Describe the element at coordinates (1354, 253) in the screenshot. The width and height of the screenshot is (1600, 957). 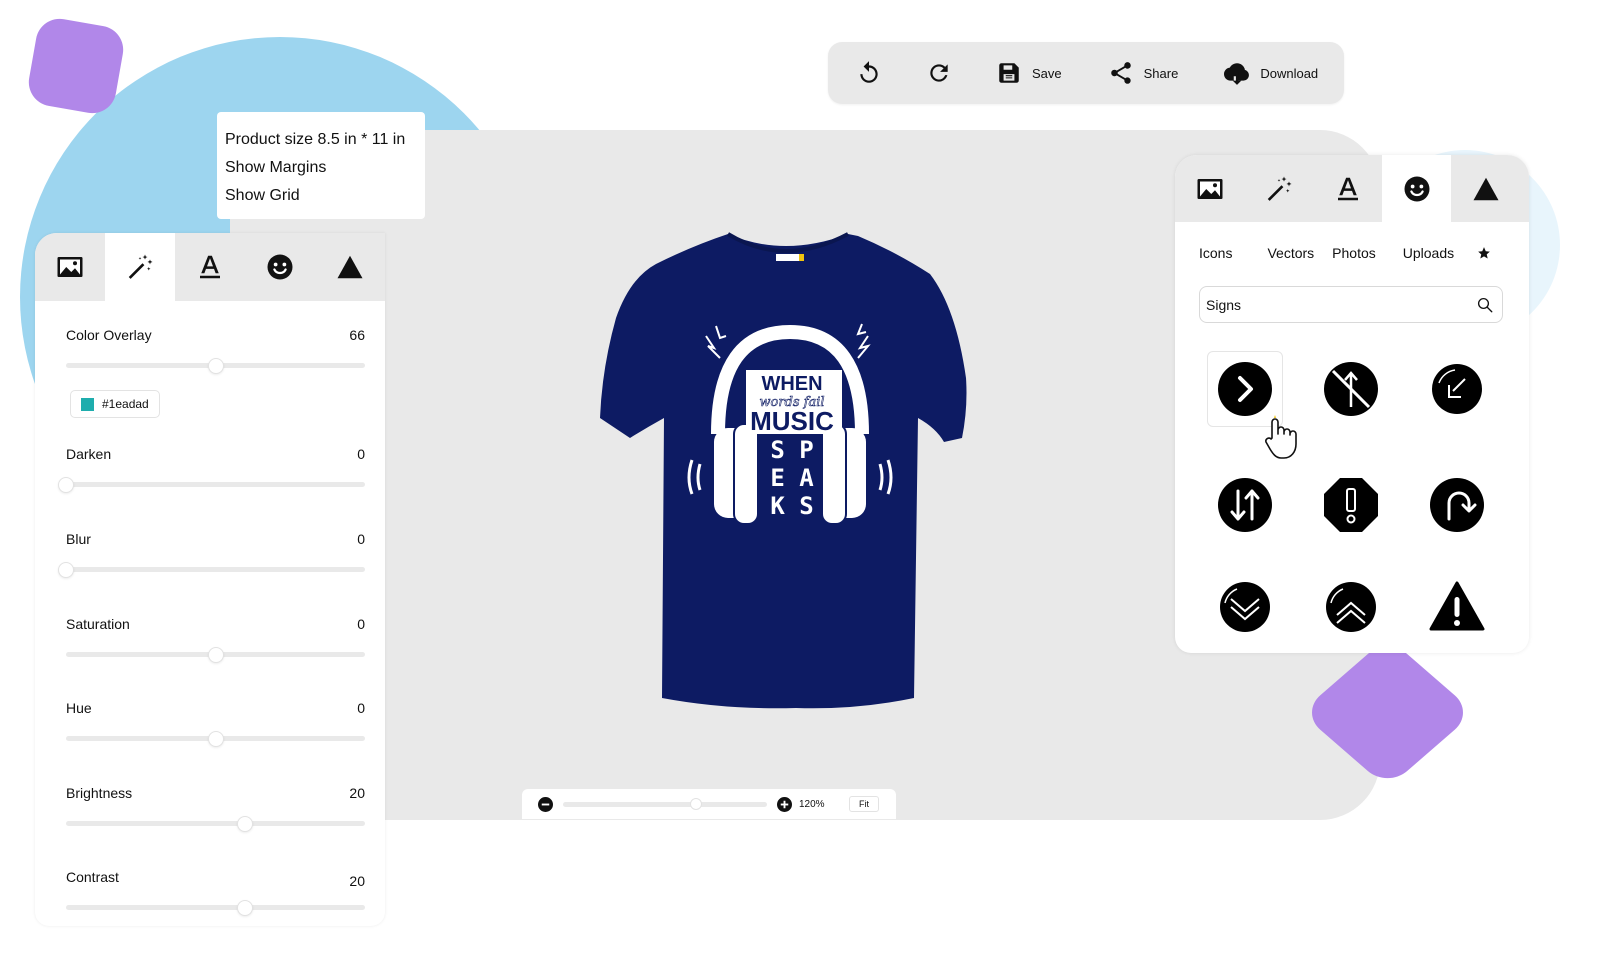
I see `subtab-photos: Photos` at that location.